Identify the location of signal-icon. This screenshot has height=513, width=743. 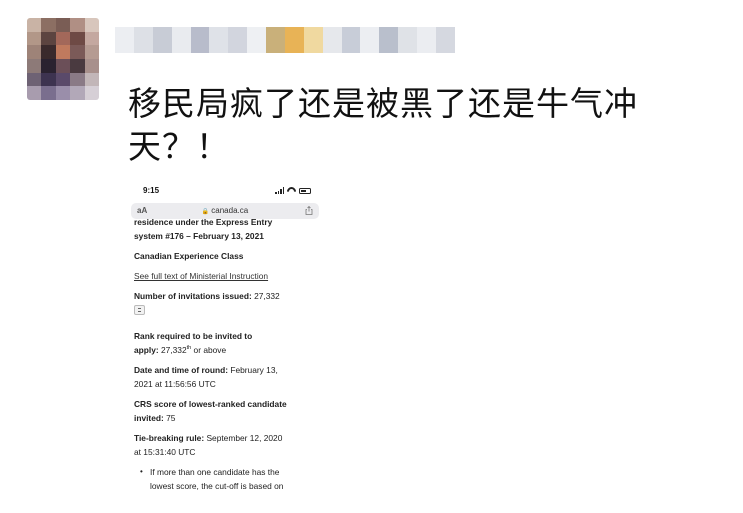
(279, 190).